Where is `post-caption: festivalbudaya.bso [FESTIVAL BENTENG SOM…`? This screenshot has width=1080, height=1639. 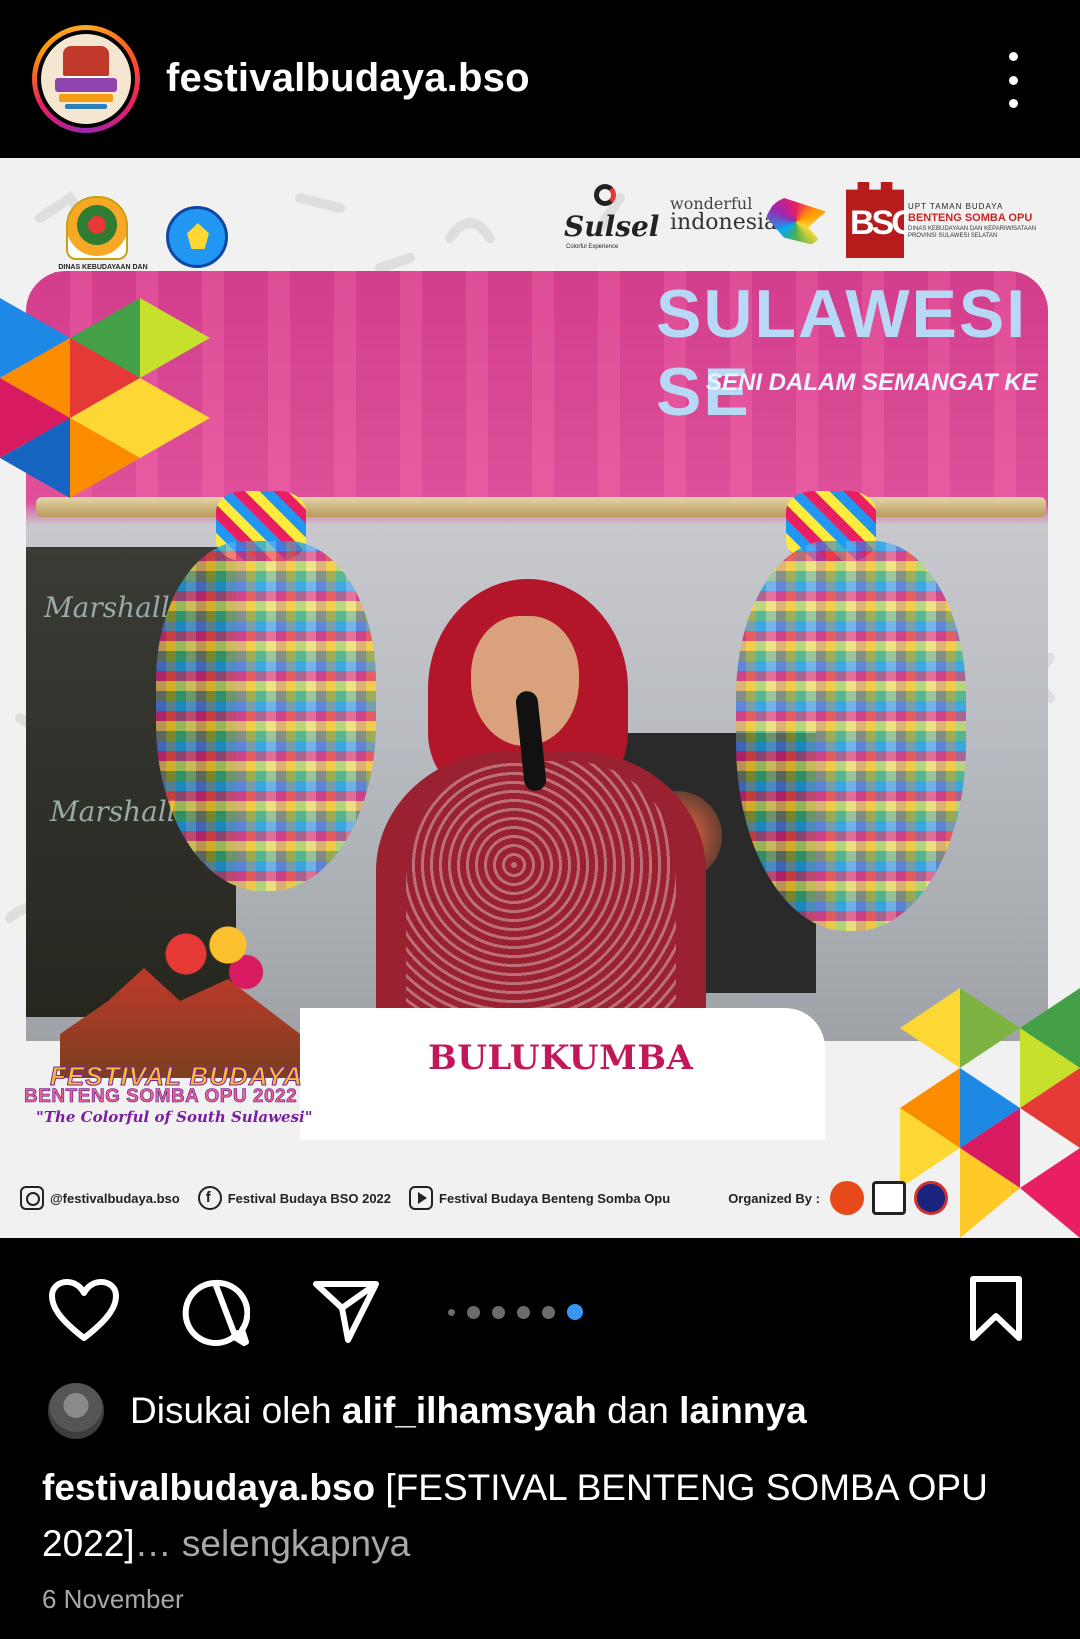
post-caption: festivalbudaya.bso [FESTIVAL BENTENG SOM… is located at coordinates (542, 1516).